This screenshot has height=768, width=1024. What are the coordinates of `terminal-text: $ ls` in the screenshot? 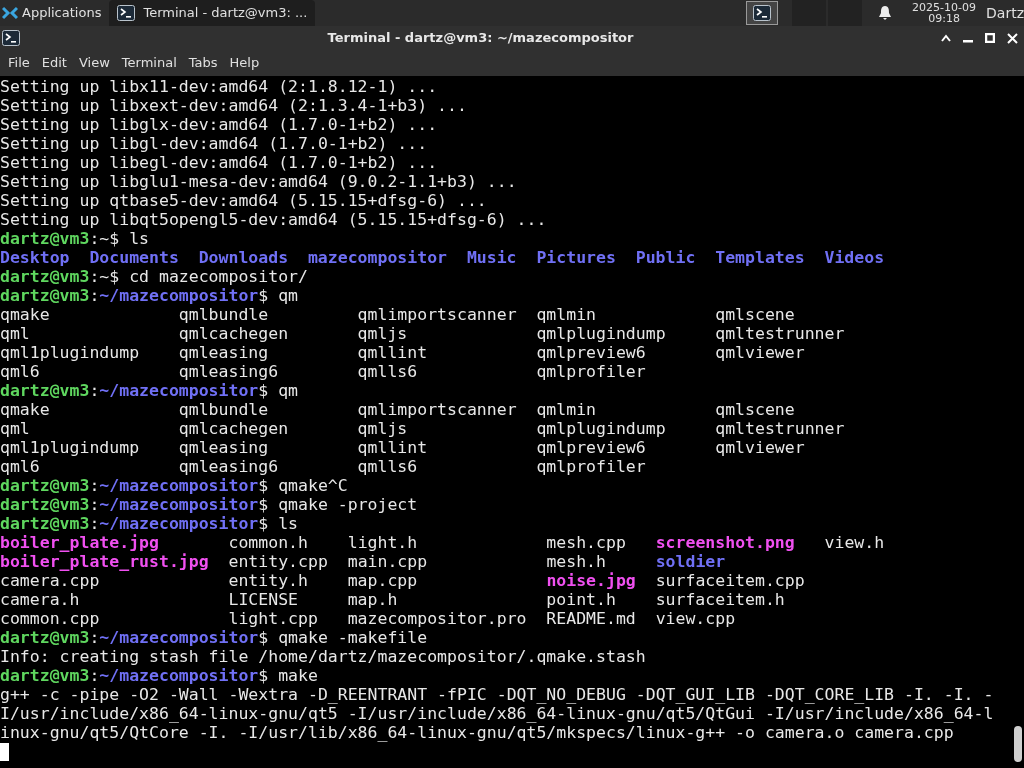 It's located at (278, 523).